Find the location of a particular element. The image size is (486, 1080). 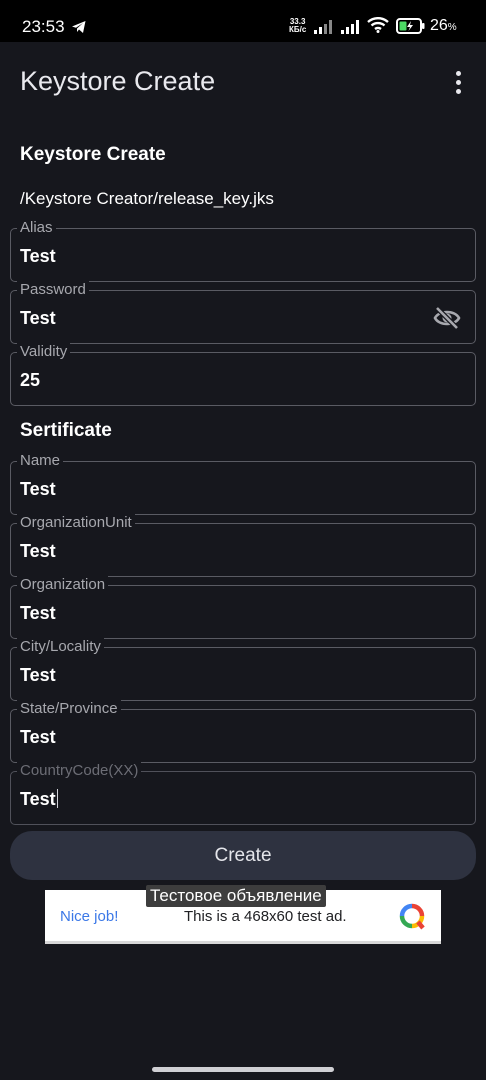

password-label: Password is located at coordinates (53, 289).